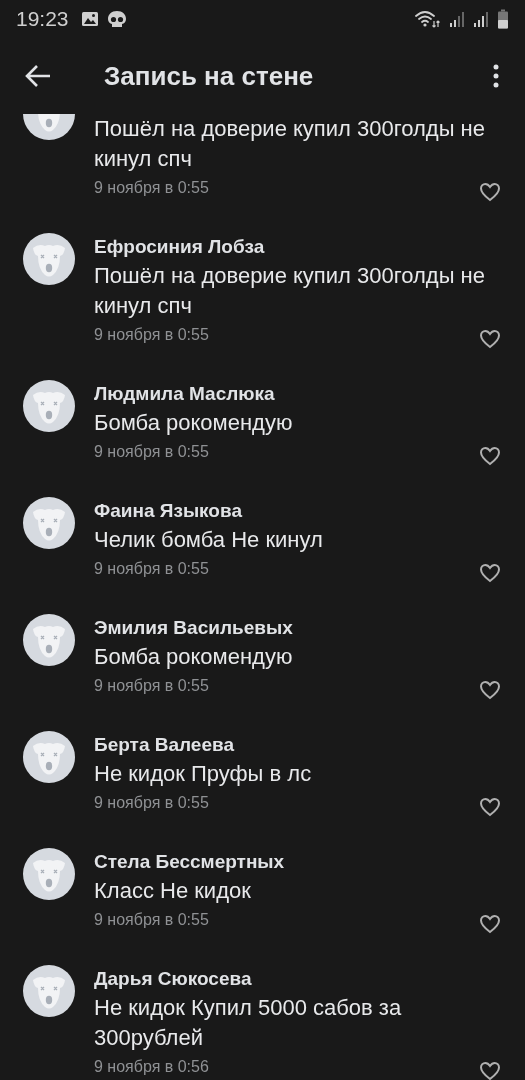  I want to click on more-icon, so click(496, 76).